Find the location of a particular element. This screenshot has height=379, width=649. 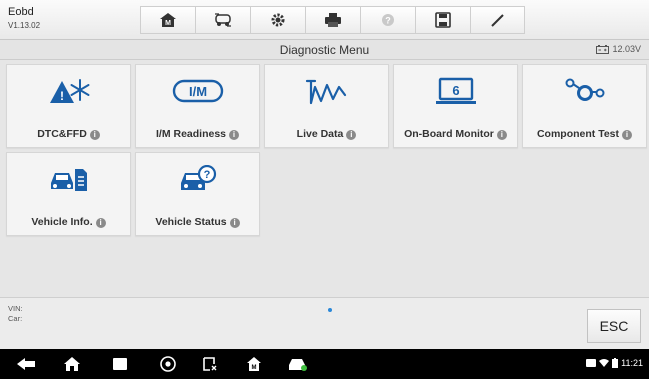

back-icon is located at coordinates (26, 364).